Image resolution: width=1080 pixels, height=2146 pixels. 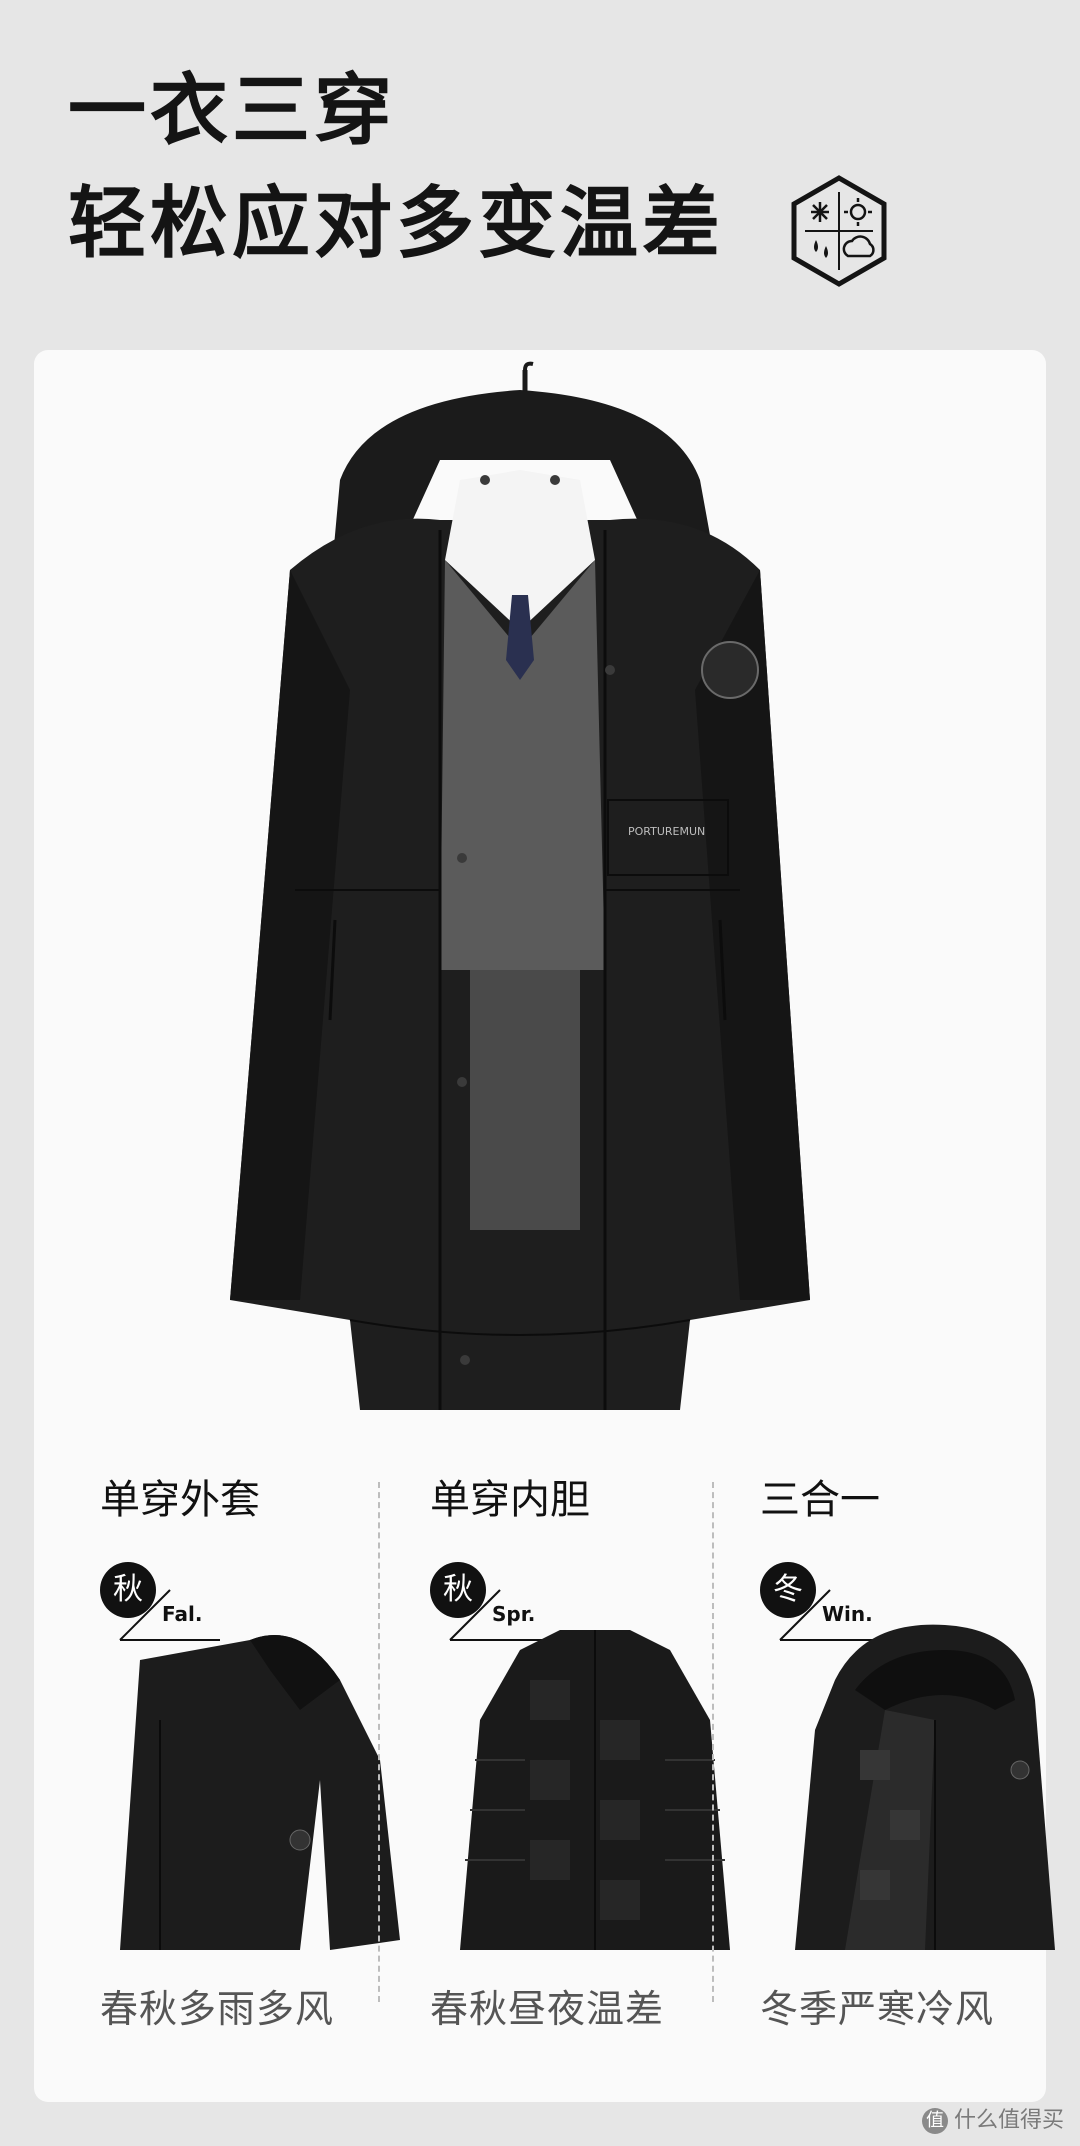 What do you see at coordinates (925, 1787) in the screenshot?
I see `three-in-one-image` at bounding box center [925, 1787].